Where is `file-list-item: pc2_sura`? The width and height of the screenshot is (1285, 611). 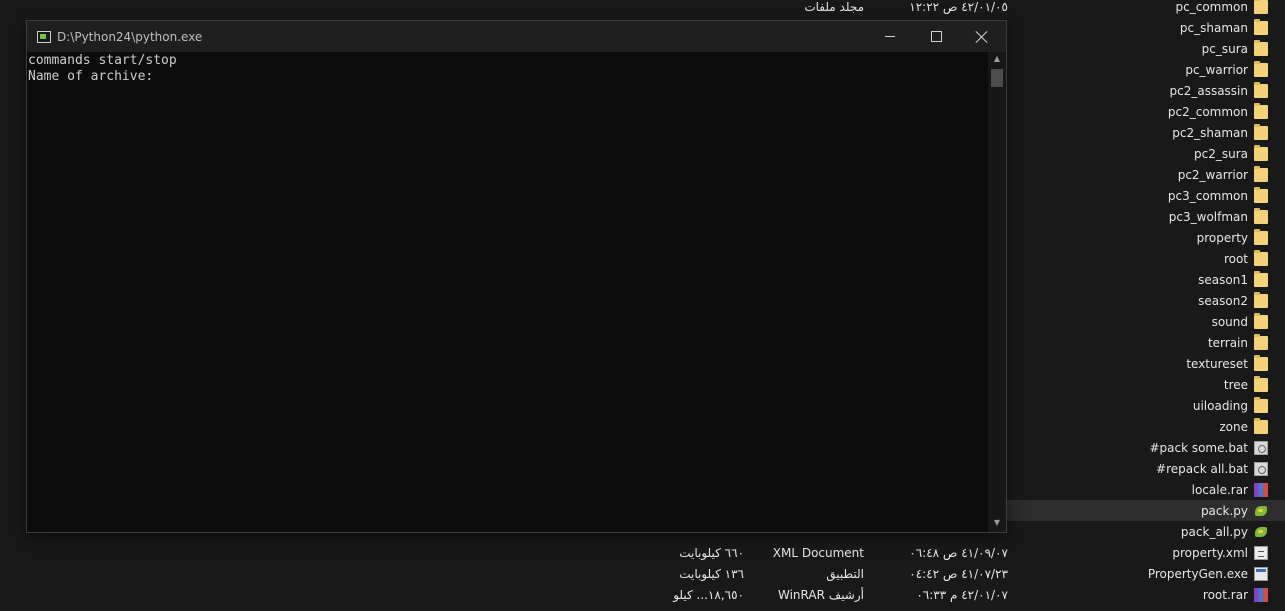
file-list-item: pc2_sura is located at coordinates (1146, 153).